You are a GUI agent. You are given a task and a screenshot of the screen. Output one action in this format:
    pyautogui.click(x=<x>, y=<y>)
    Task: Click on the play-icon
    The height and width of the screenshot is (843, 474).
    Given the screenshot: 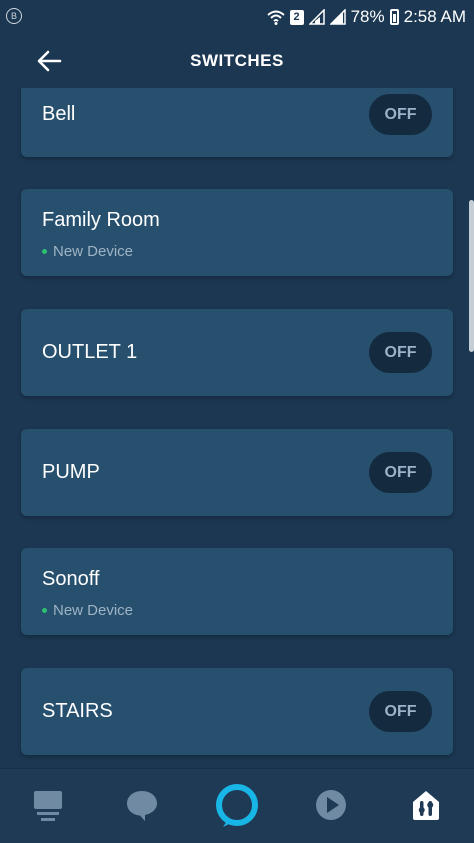 What is the action you would take?
    pyautogui.click(x=331, y=805)
    